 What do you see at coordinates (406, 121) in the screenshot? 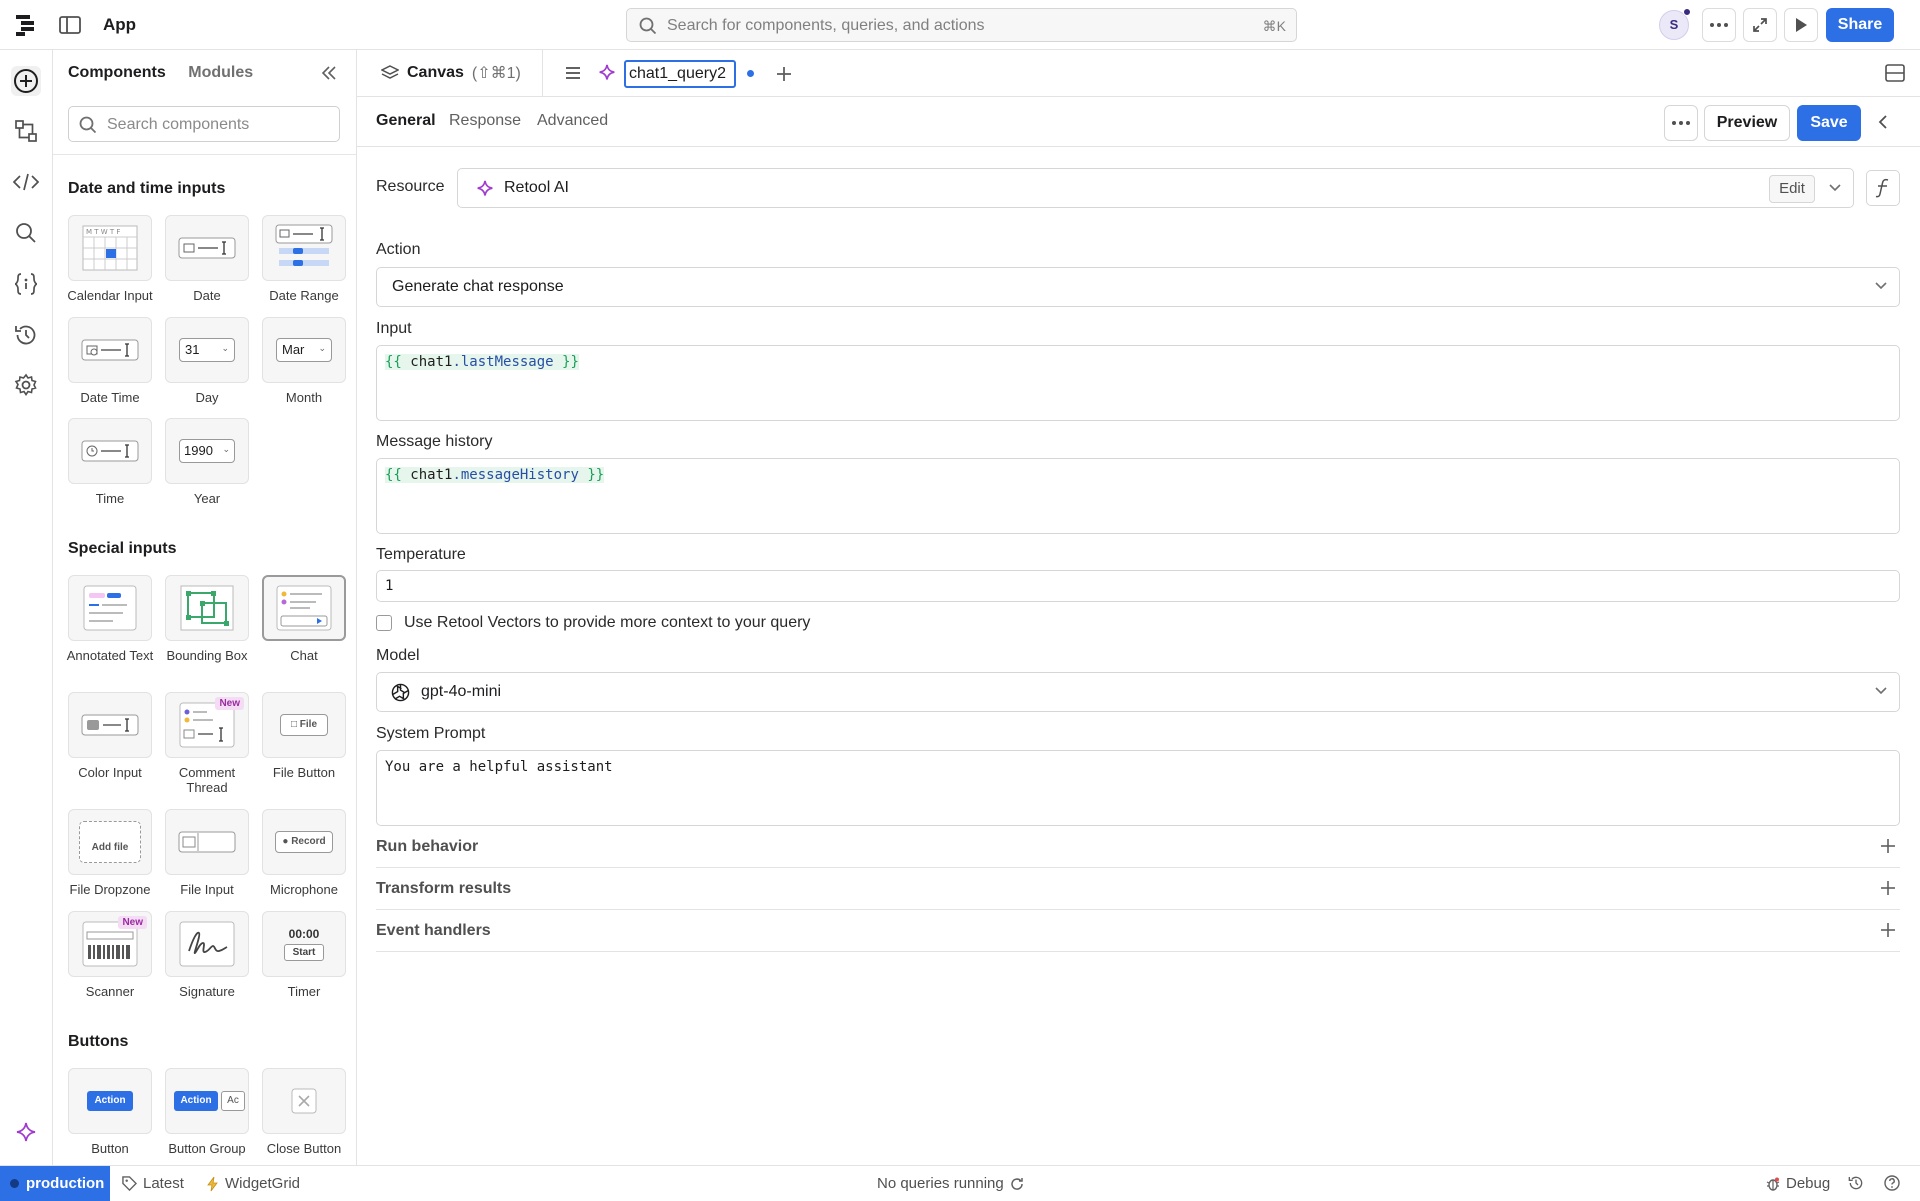
I see `tab-general: General` at bounding box center [406, 121].